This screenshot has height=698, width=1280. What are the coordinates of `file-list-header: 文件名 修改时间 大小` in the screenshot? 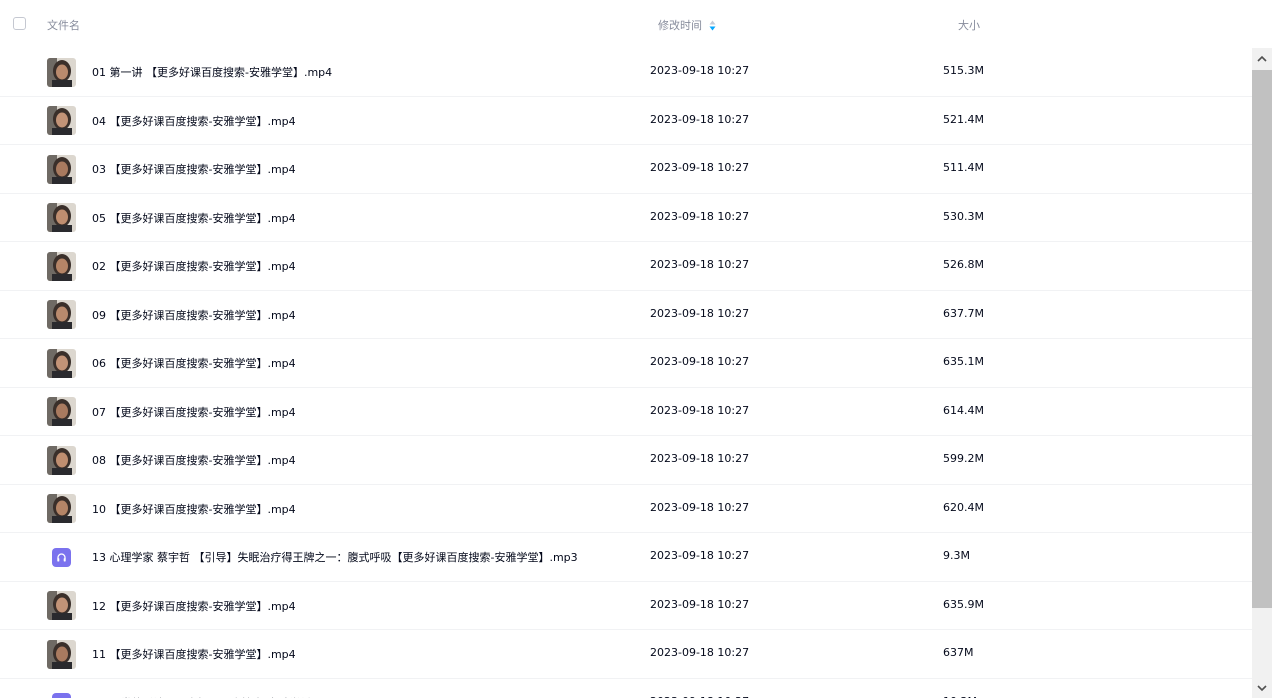 It's located at (626, 24).